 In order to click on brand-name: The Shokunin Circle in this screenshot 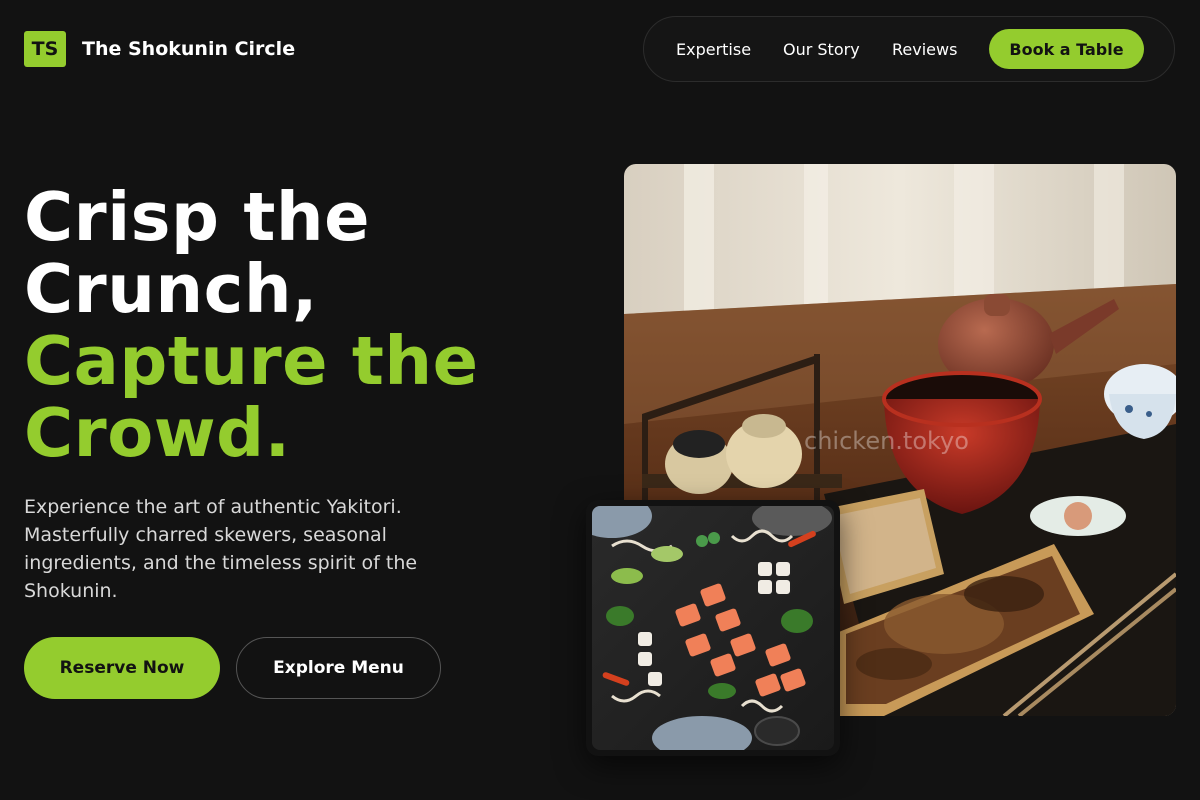, I will do `click(189, 49)`.